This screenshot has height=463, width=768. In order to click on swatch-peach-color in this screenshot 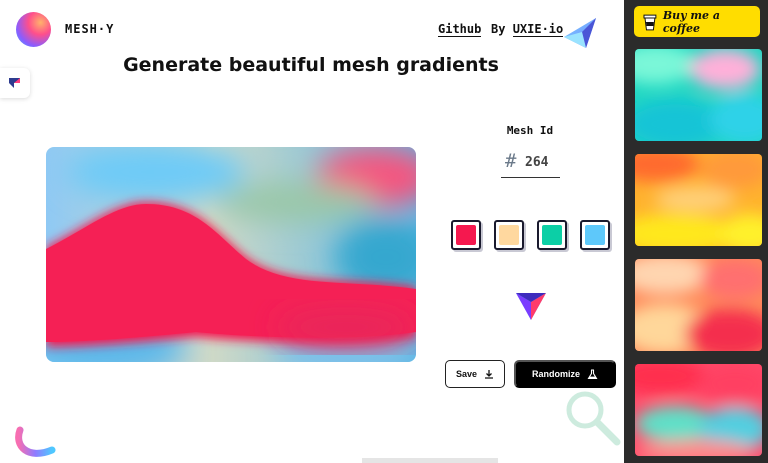, I will do `click(509, 235)`.